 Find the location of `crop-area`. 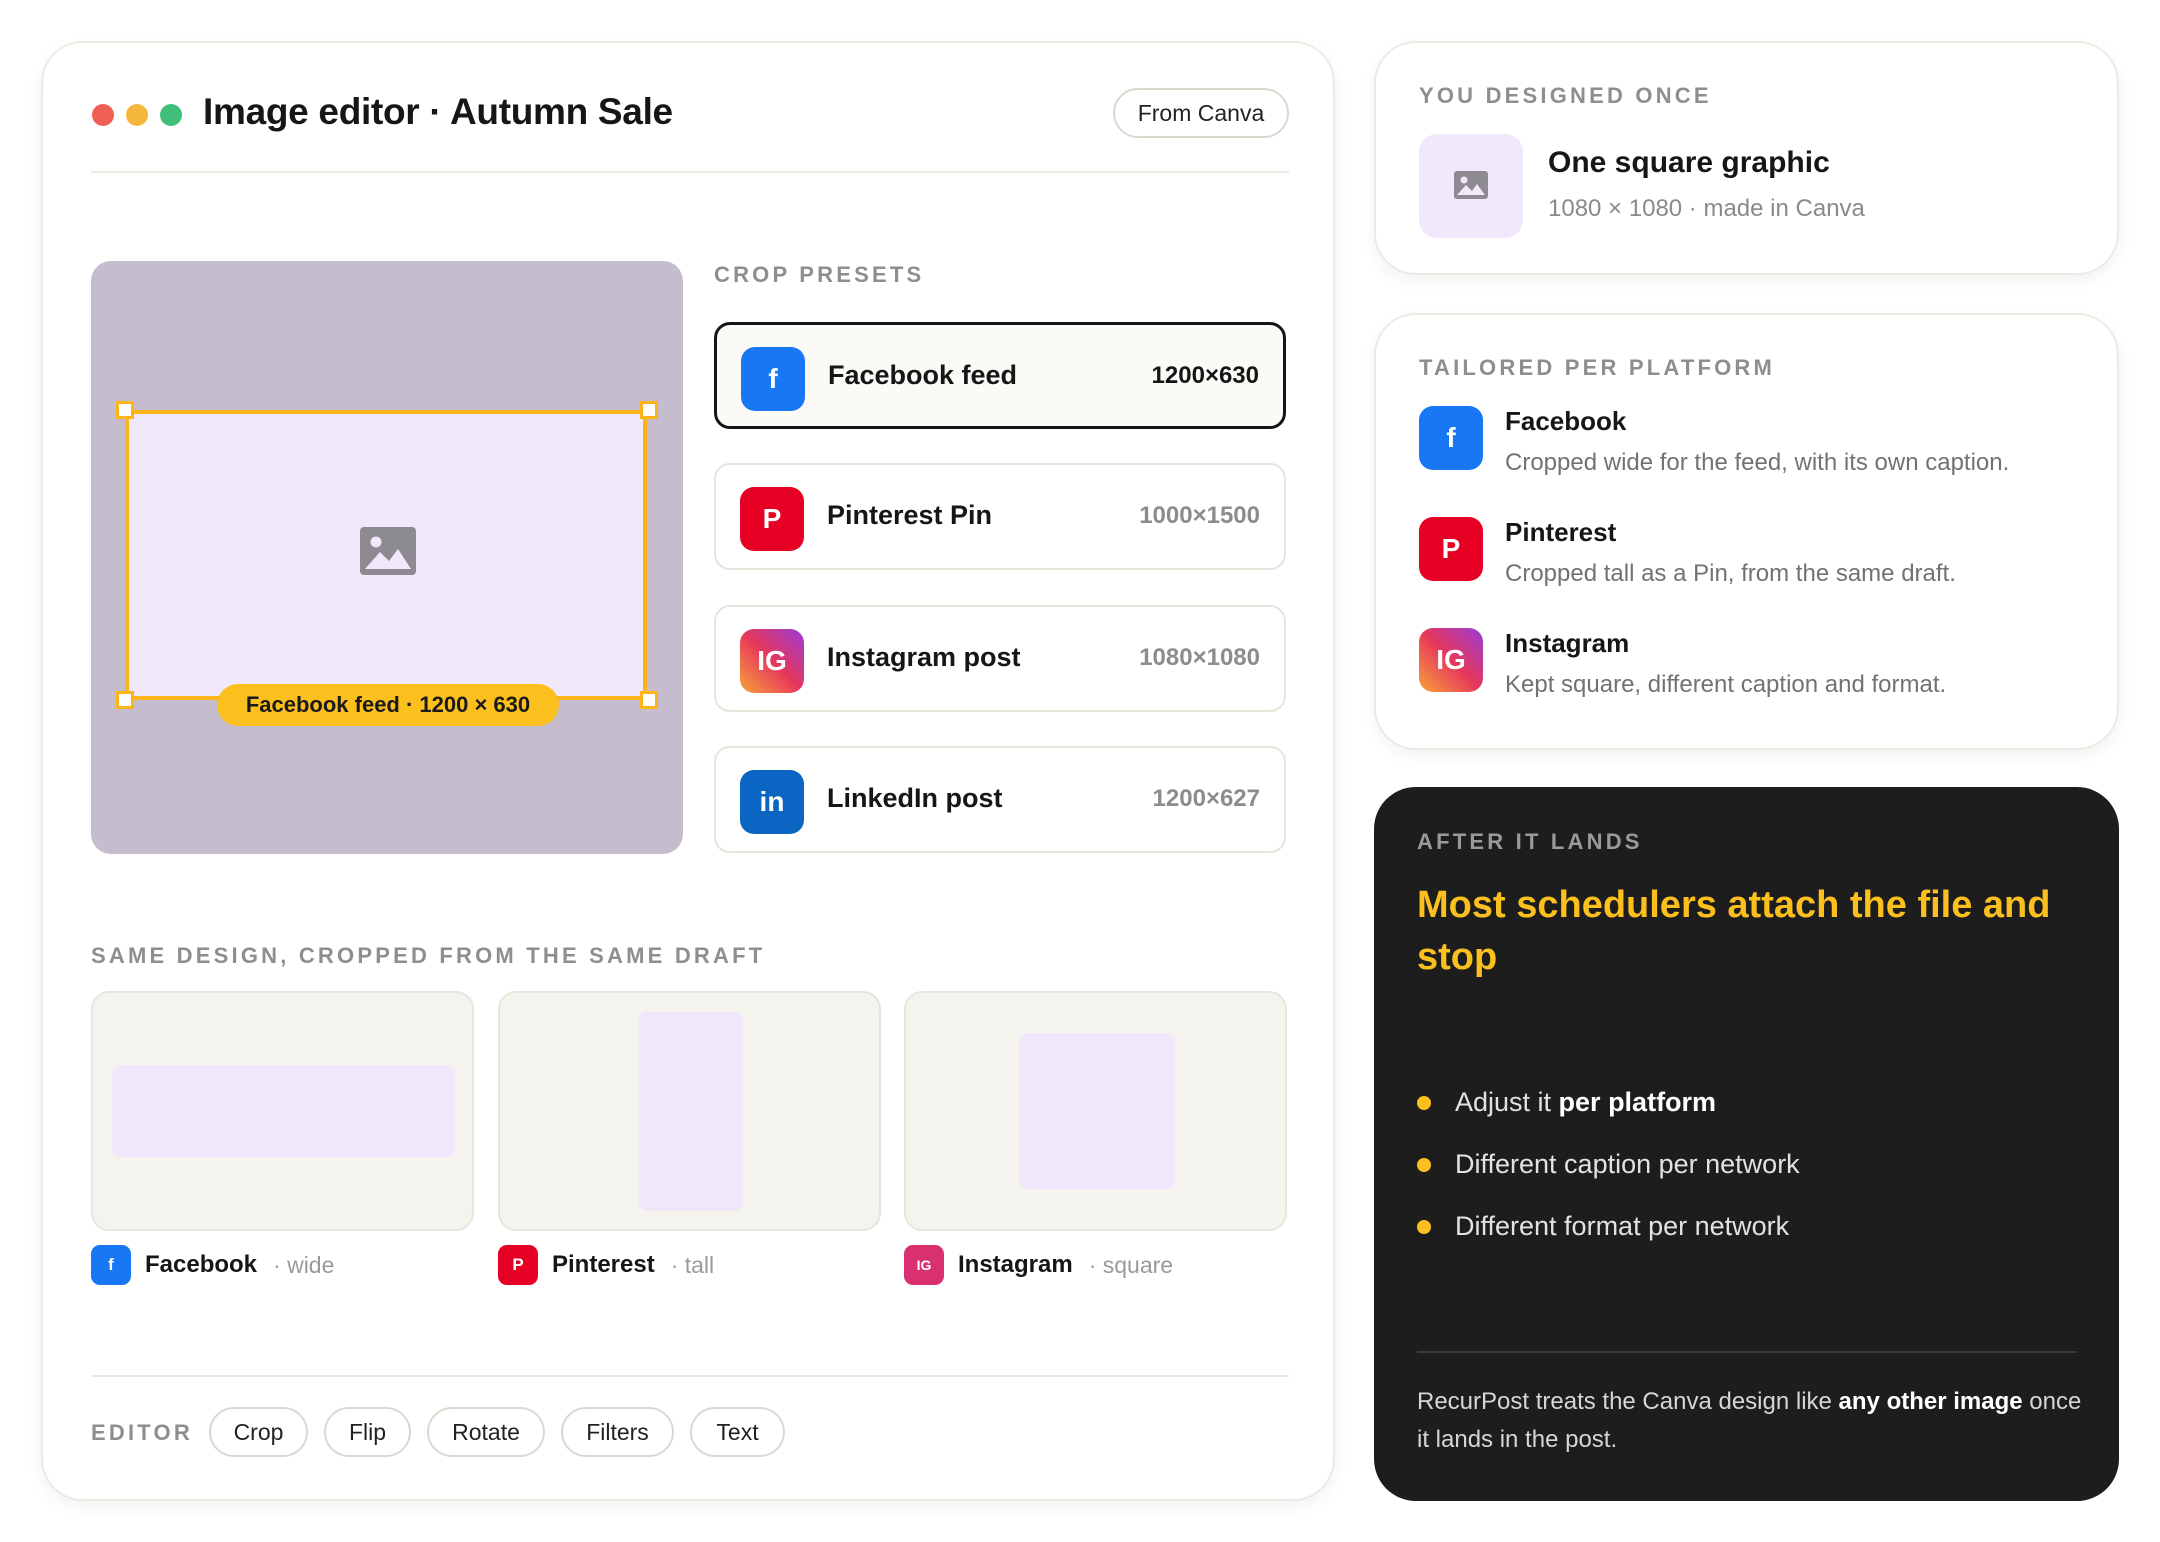

crop-area is located at coordinates (386, 555).